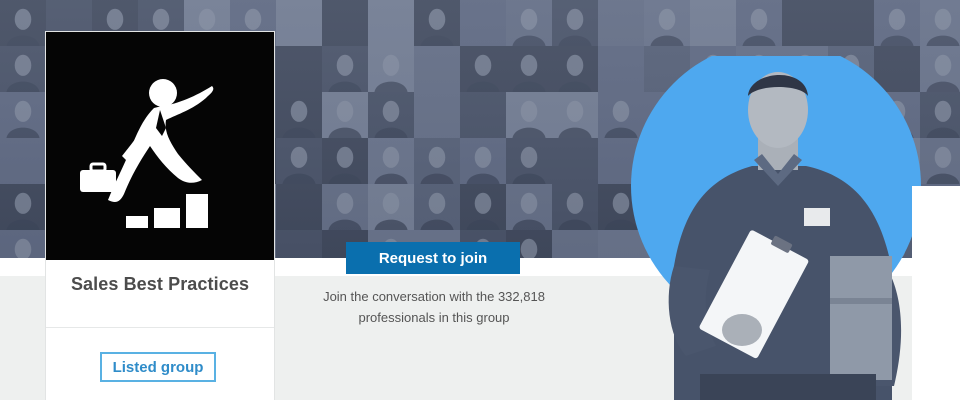 This screenshot has width=960, height=400. Describe the element at coordinates (160, 284) in the screenshot. I see `group-title: Sales Best Practices` at that location.